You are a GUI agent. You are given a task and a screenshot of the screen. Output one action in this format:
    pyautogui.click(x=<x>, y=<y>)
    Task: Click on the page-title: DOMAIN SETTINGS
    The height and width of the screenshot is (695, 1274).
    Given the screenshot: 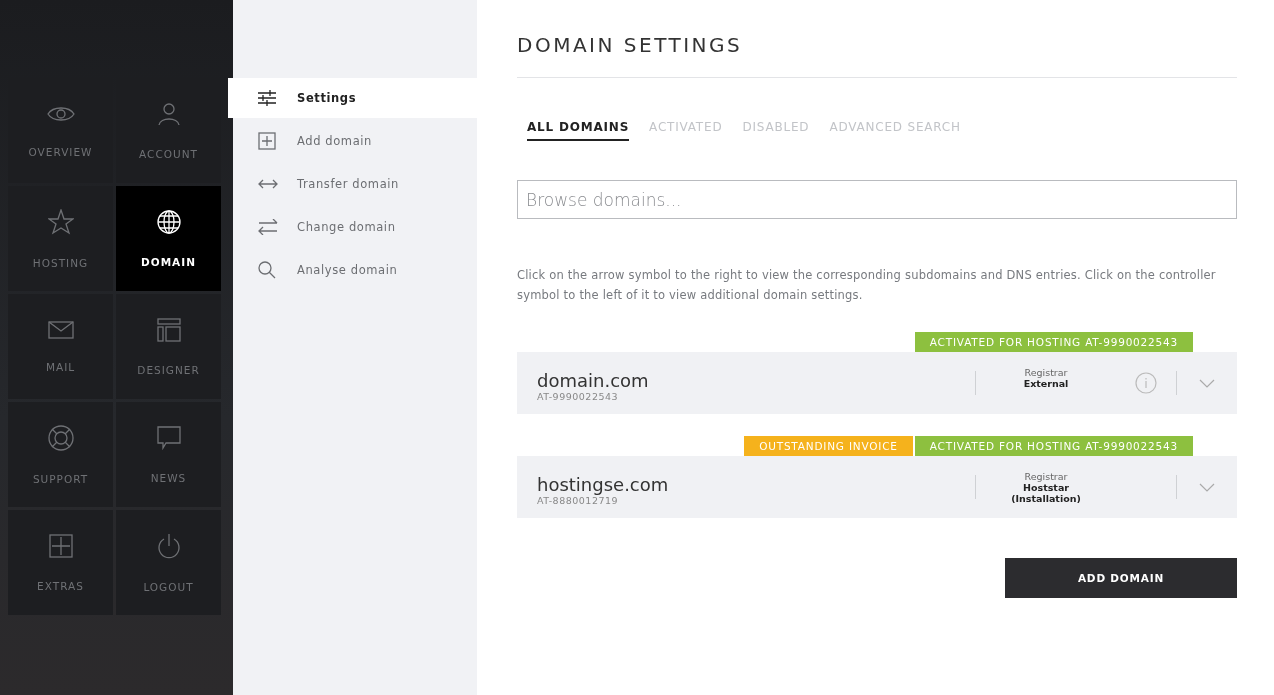 What is the action you would take?
    pyautogui.click(x=877, y=39)
    